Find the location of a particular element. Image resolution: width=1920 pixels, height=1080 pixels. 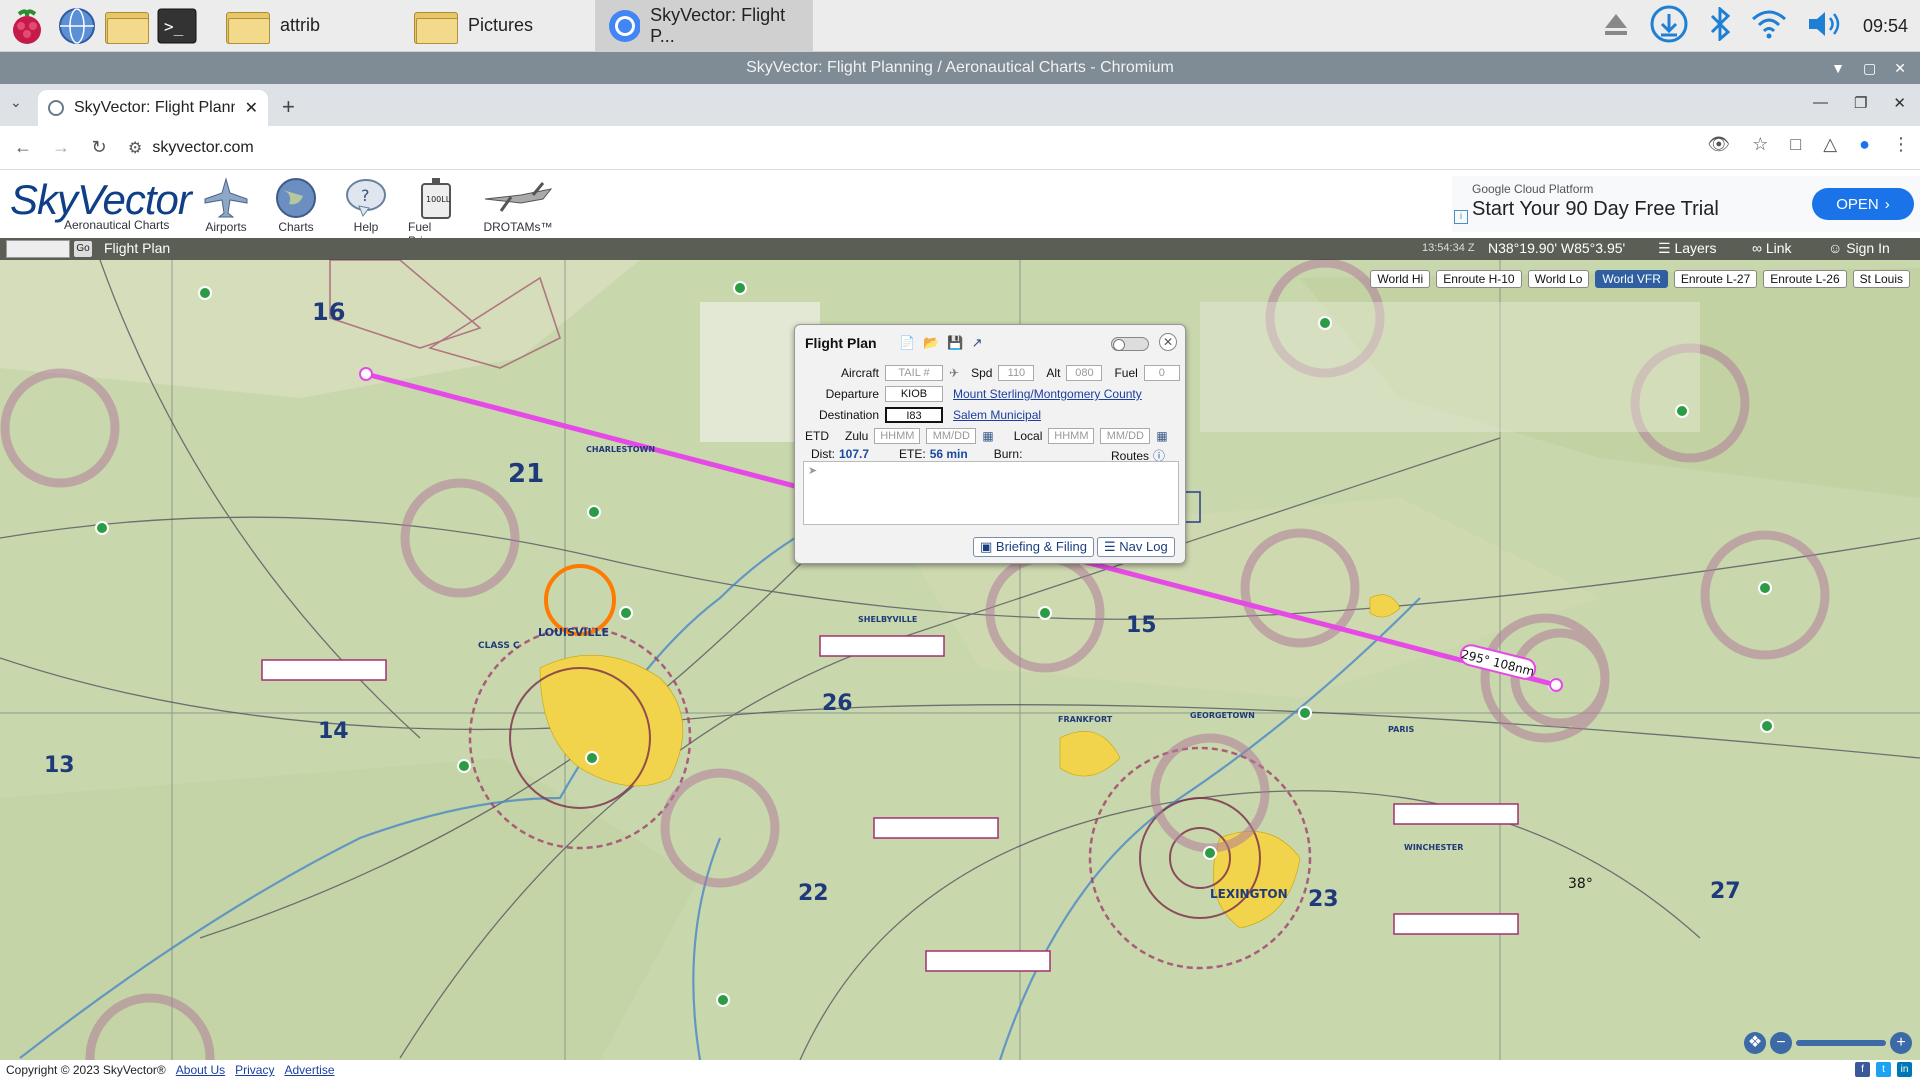

volume-icon is located at coordinates (1825, 26).